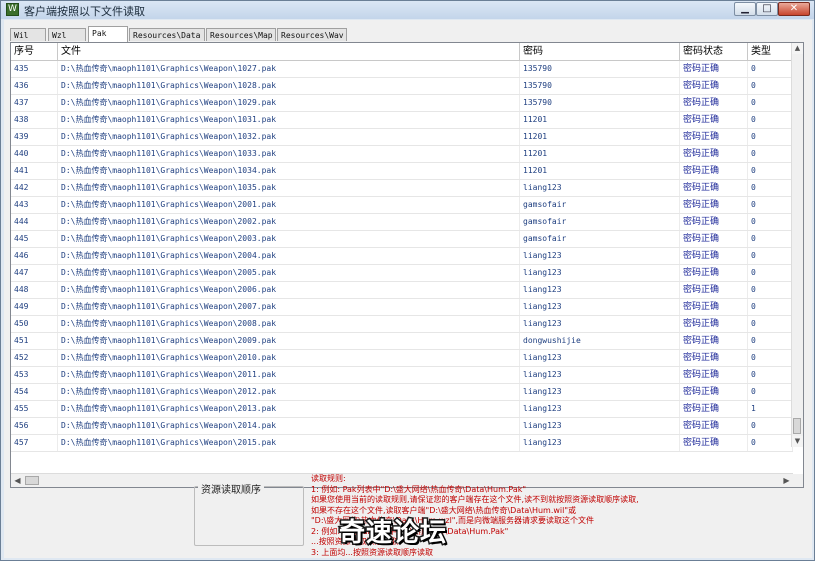  I want to click on tab-resources-wav: Resources\Wav, so click(312, 34).